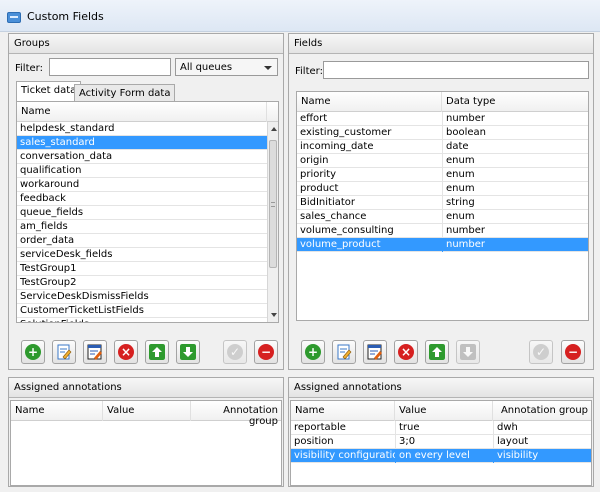 This screenshot has height=492, width=600. Describe the element at coordinates (468, 352) in the screenshot. I see `move-field-down-button` at that location.